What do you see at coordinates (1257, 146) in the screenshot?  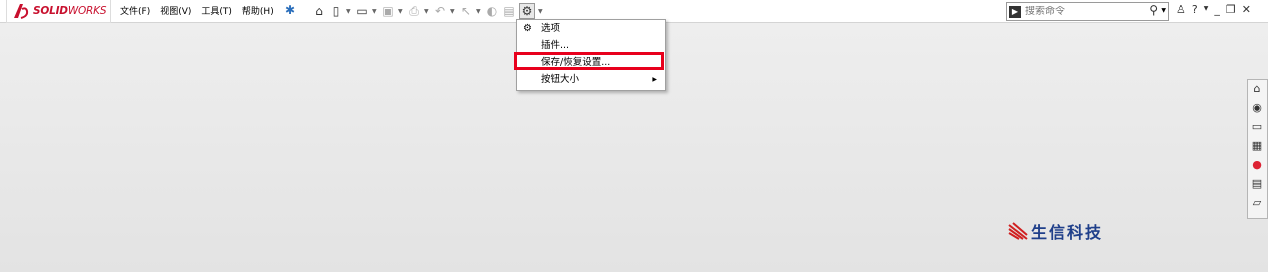 I see `view-palette-icon: ▦` at bounding box center [1257, 146].